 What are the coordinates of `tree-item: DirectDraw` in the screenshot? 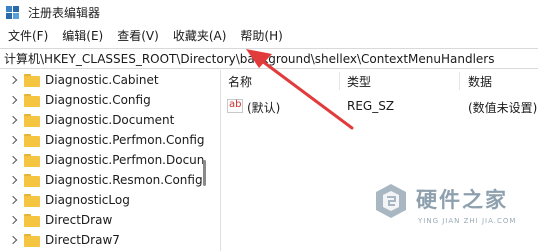 It's located at (100, 221).